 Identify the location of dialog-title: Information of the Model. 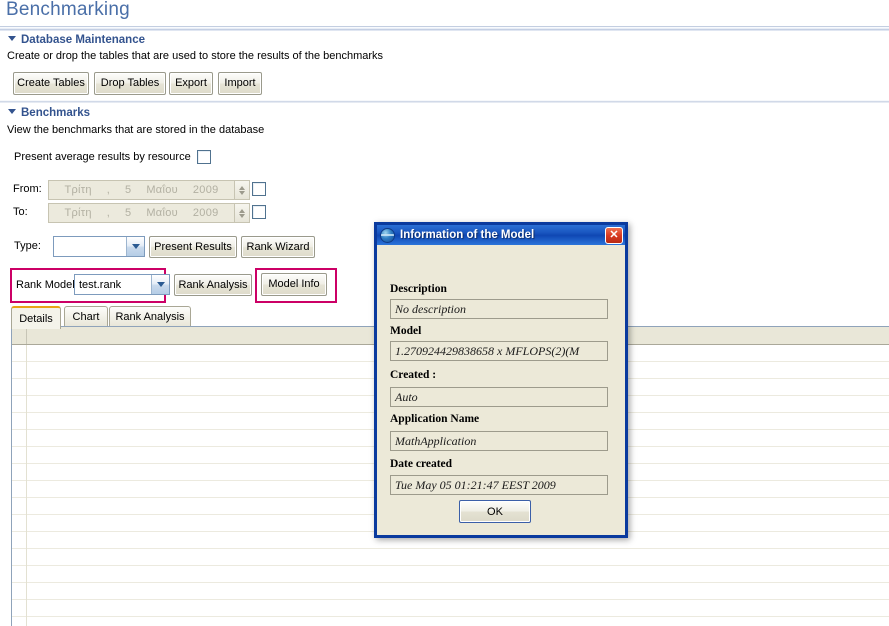
(467, 235).